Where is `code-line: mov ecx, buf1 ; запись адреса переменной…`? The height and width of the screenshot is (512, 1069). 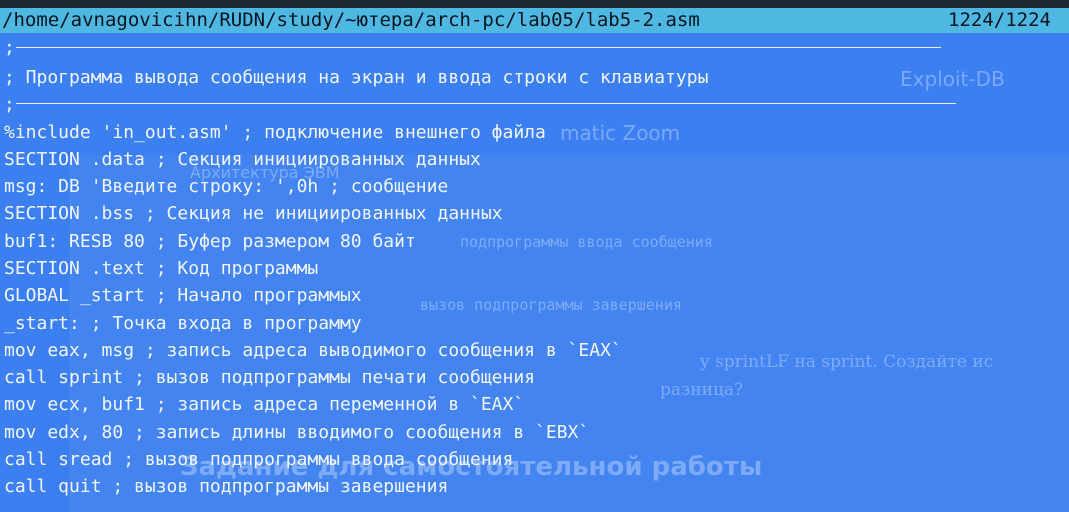 code-line: mov ecx, buf1 ; запись адреса переменной… is located at coordinates (264, 404).